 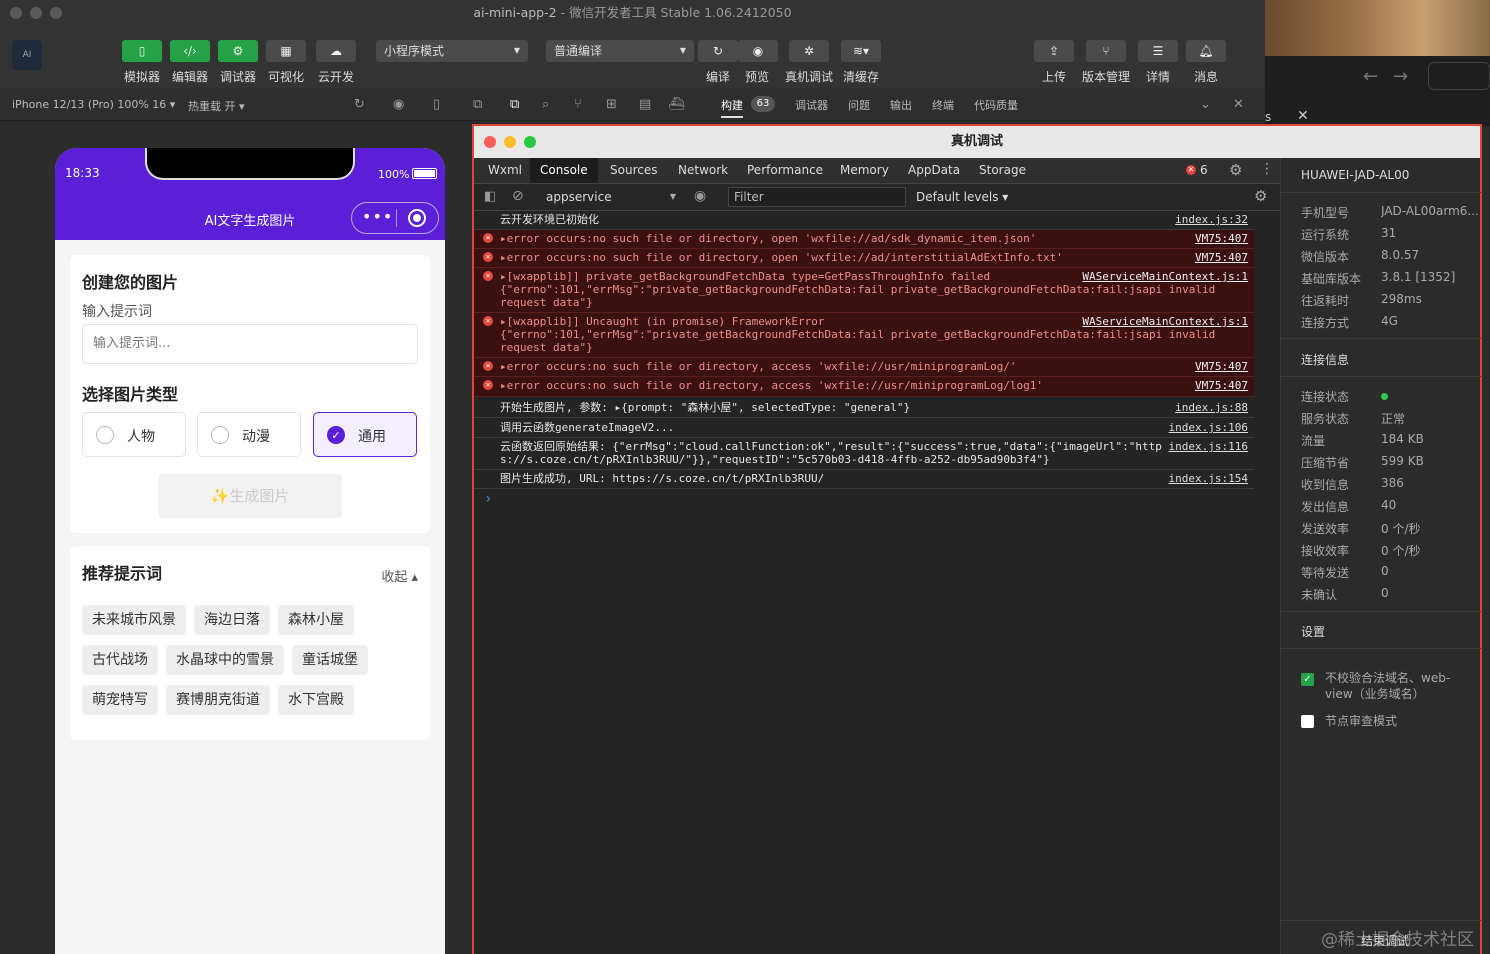 What do you see at coordinates (216, 106) in the screenshot?
I see `hotreload-select: 热重载 开 ▾` at bounding box center [216, 106].